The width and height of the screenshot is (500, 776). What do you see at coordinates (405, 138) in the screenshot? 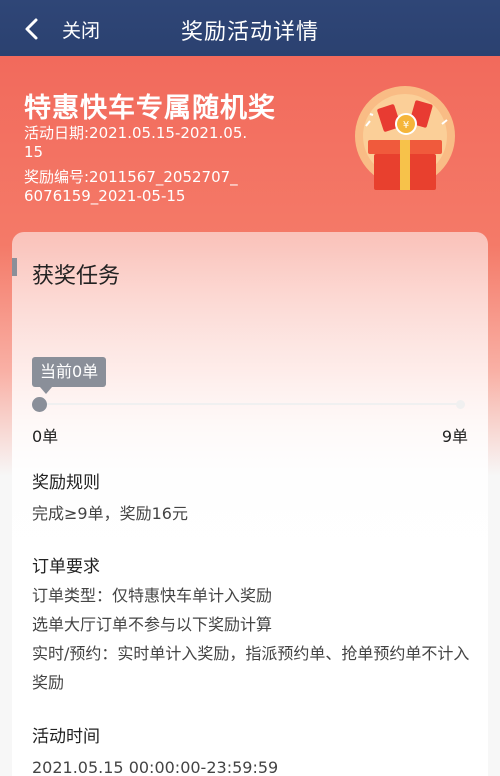
I see `gift-box-icon: ¥` at bounding box center [405, 138].